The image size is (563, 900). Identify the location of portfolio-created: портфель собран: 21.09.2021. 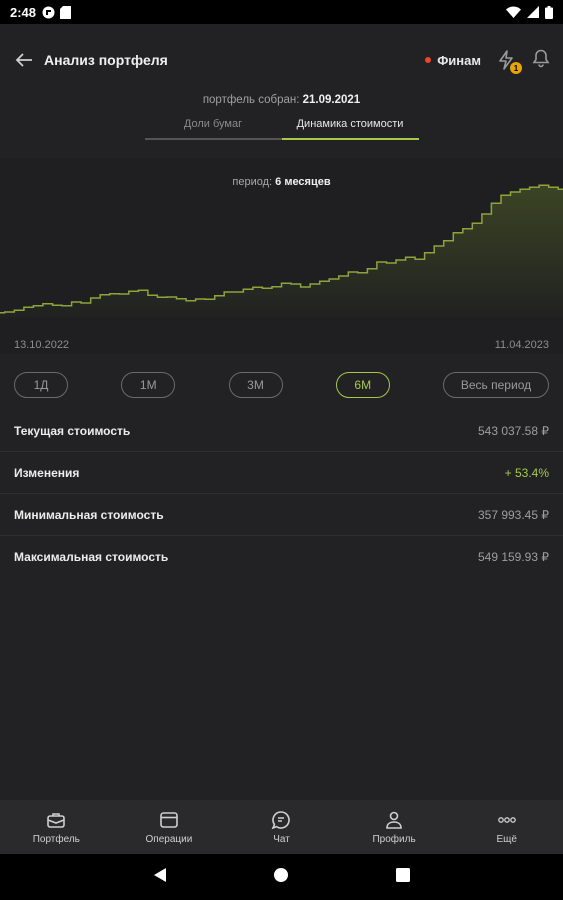
(281, 100).